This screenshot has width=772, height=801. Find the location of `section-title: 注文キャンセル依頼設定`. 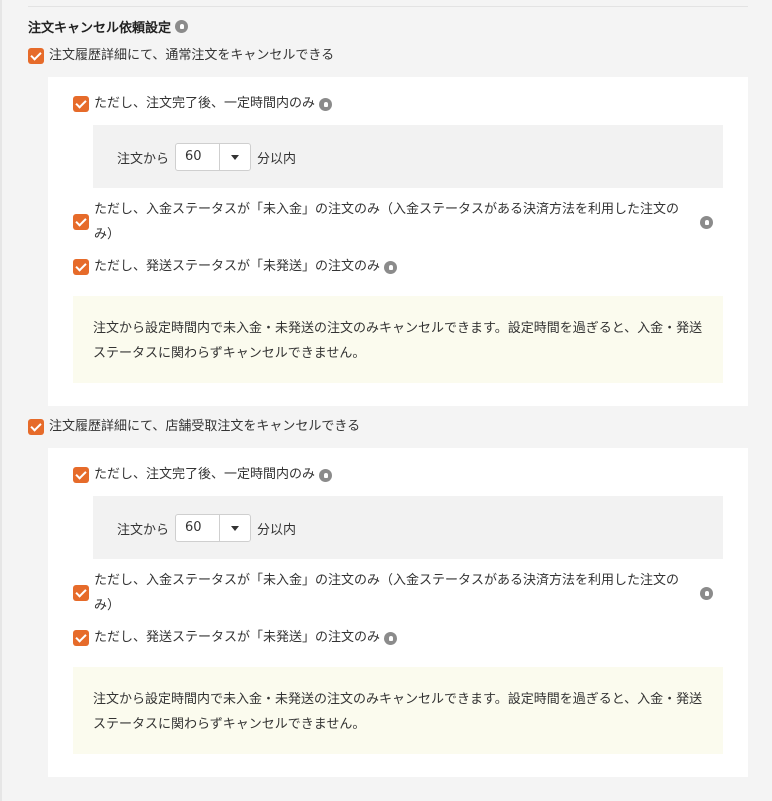

section-title: 注文キャンセル依頼設定 is located at coordinates (100, 28).